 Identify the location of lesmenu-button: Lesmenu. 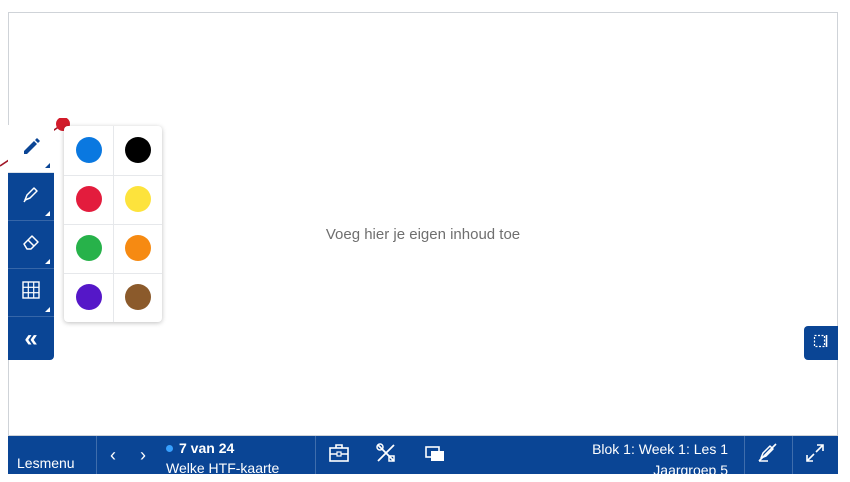
(46, 459).